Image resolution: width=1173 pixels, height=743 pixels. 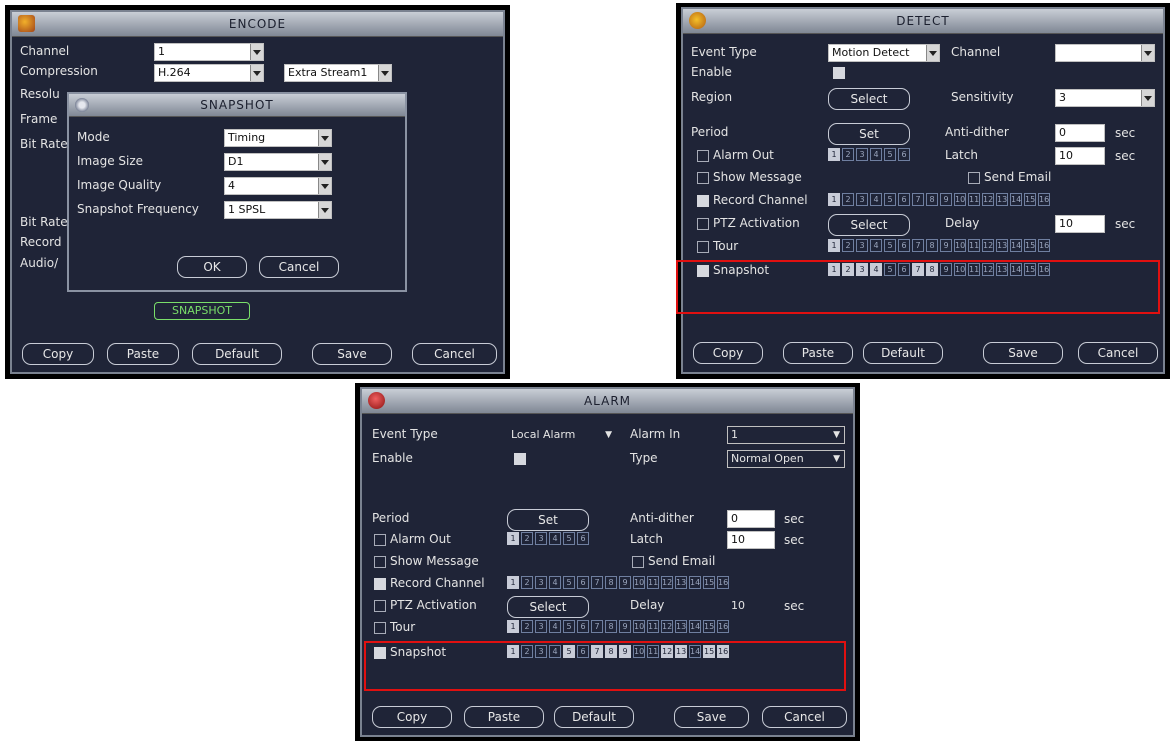 I want to click on alarm-alarm-out-checkbox, so click(x=380, y=540).